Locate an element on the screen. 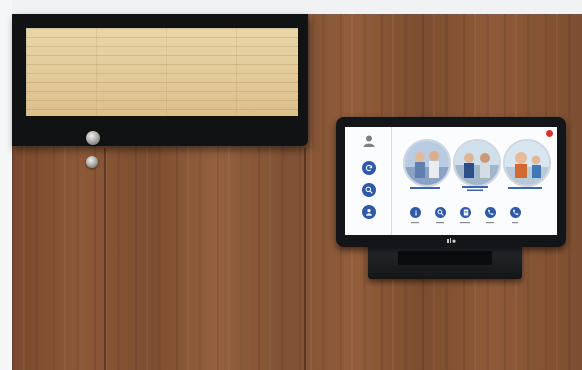 This screenshot has height=370, width=582. stand-slot is located at coordinates (445, 258).